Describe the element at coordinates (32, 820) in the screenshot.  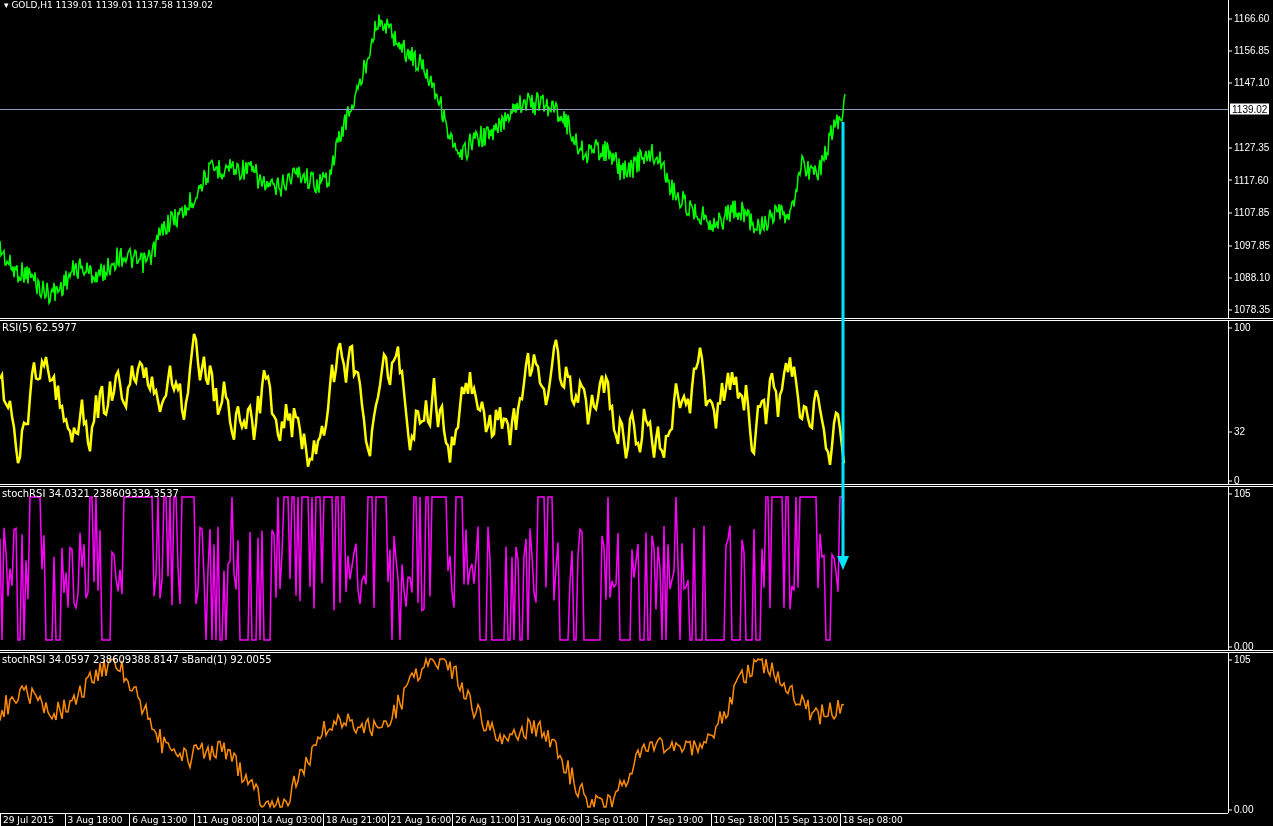
I see `time-axis-label: 29 Jul 2015` at that location.